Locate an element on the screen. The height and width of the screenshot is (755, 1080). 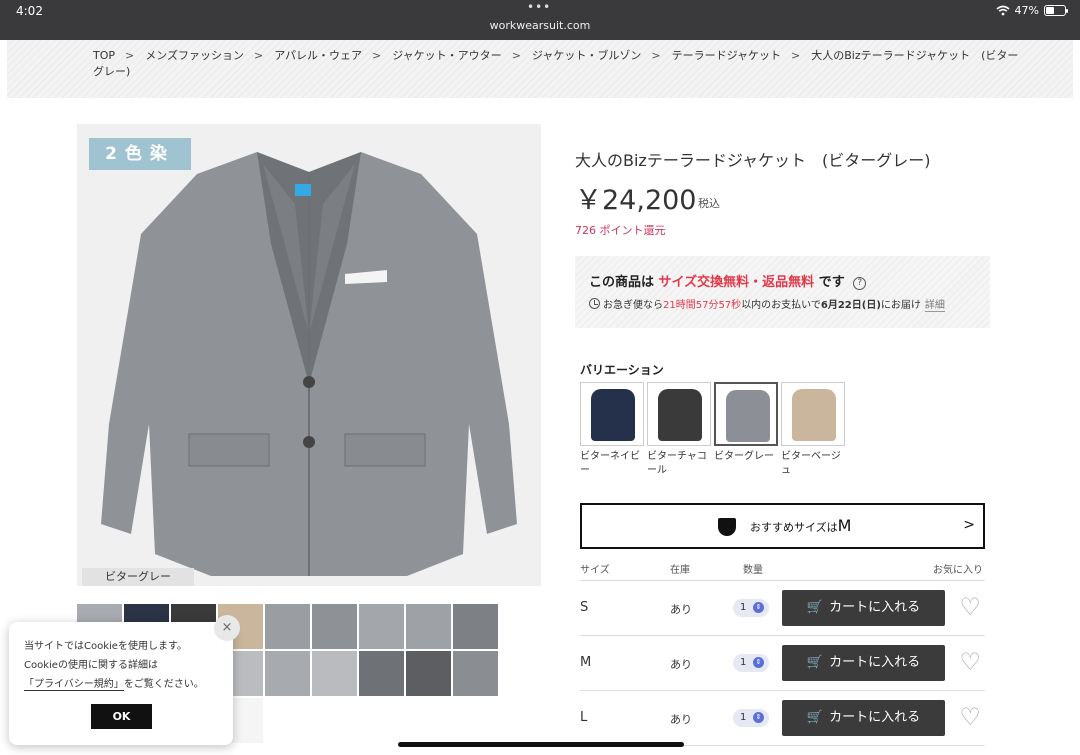
variation-list: ビターネイビー ビターチャコール ビターグレー ビターベージュ is located at coordinates (712, 430).